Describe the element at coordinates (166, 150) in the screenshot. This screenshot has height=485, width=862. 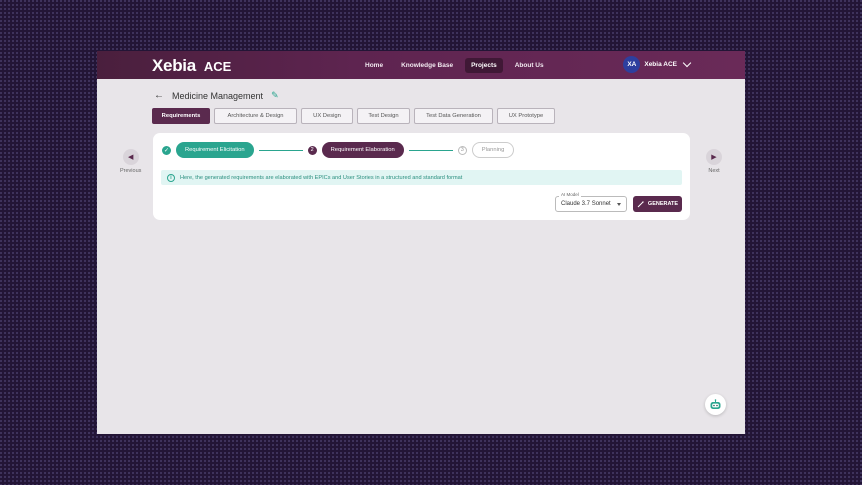
I see `check-icon: ✓` at that location.